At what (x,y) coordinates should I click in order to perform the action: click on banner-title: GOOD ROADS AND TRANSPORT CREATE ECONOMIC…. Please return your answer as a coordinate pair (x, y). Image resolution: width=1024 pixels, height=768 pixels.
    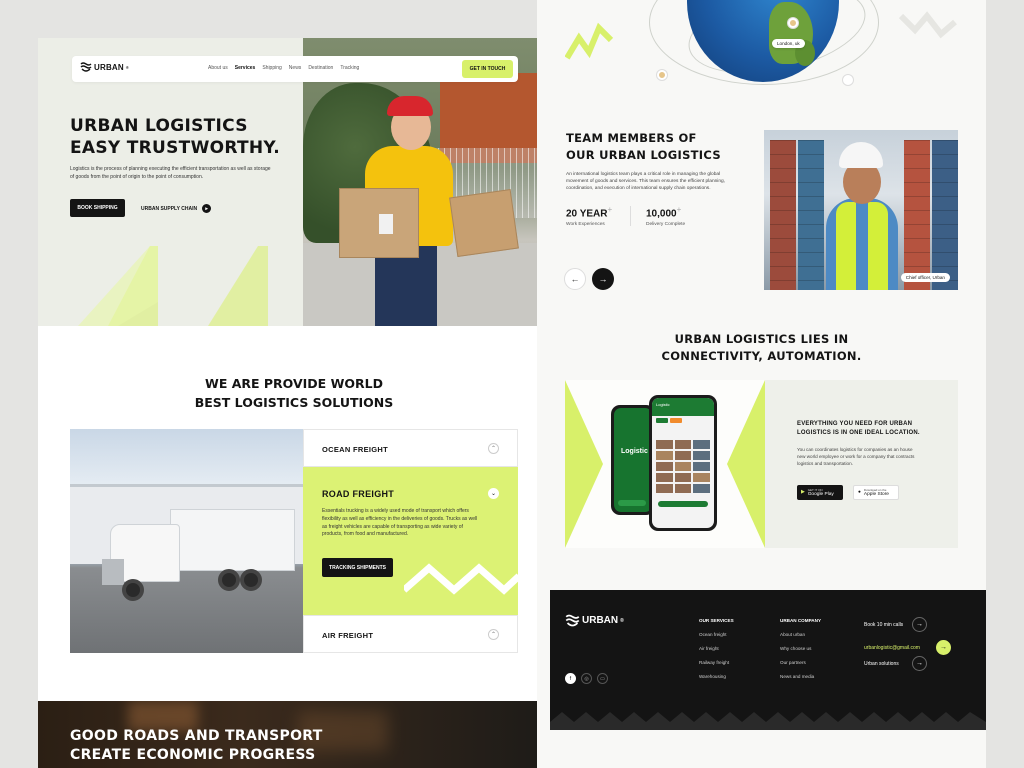
    Looking at the image, I should click on (196, 746).